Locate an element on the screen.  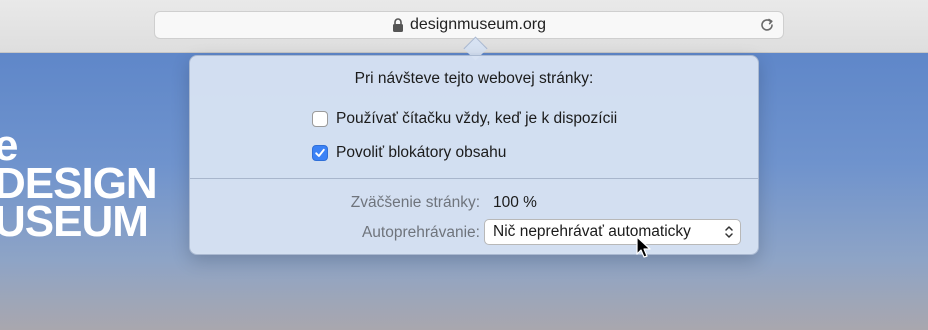
content-blockers-checkbox-row: Povoliť blokátory obsahu is located at coordinates (409, 153).